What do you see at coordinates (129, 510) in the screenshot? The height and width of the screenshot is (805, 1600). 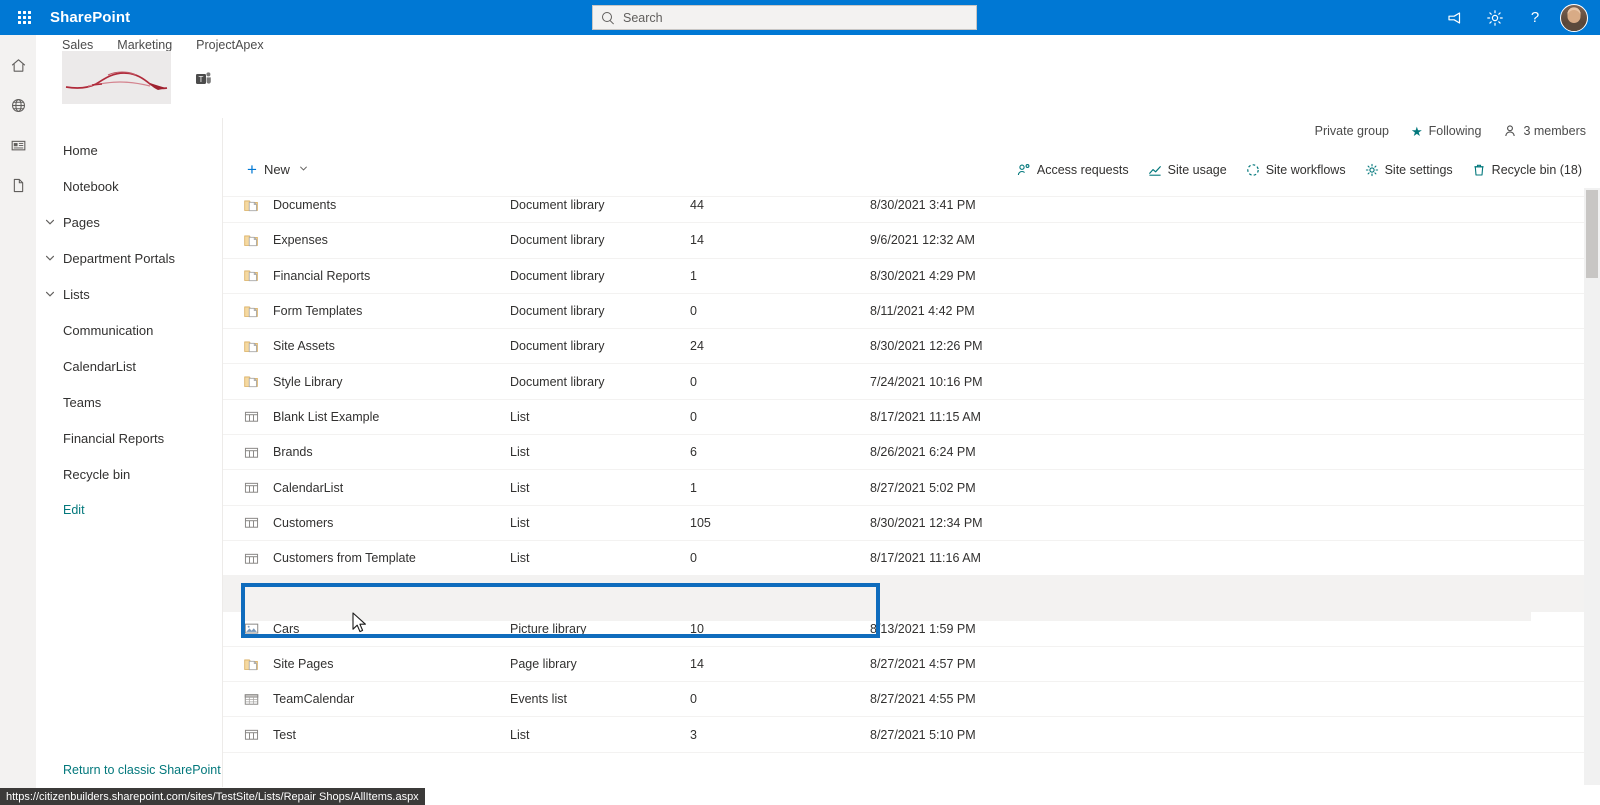 I see `nav-item-edit: Edit` at bounding box center [129, 510].